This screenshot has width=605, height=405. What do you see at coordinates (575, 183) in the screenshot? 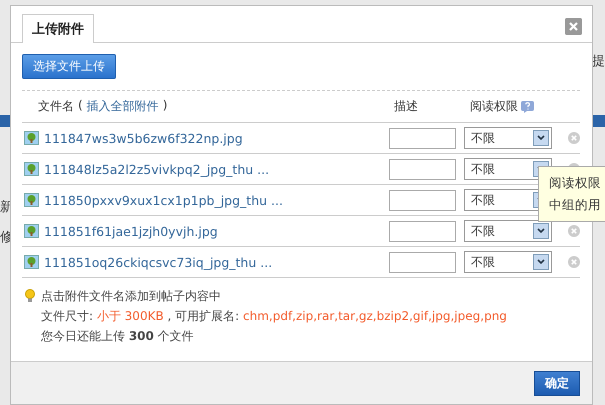
I see `tooltip-text: 阅读权限` at bounding box center [575, 183].